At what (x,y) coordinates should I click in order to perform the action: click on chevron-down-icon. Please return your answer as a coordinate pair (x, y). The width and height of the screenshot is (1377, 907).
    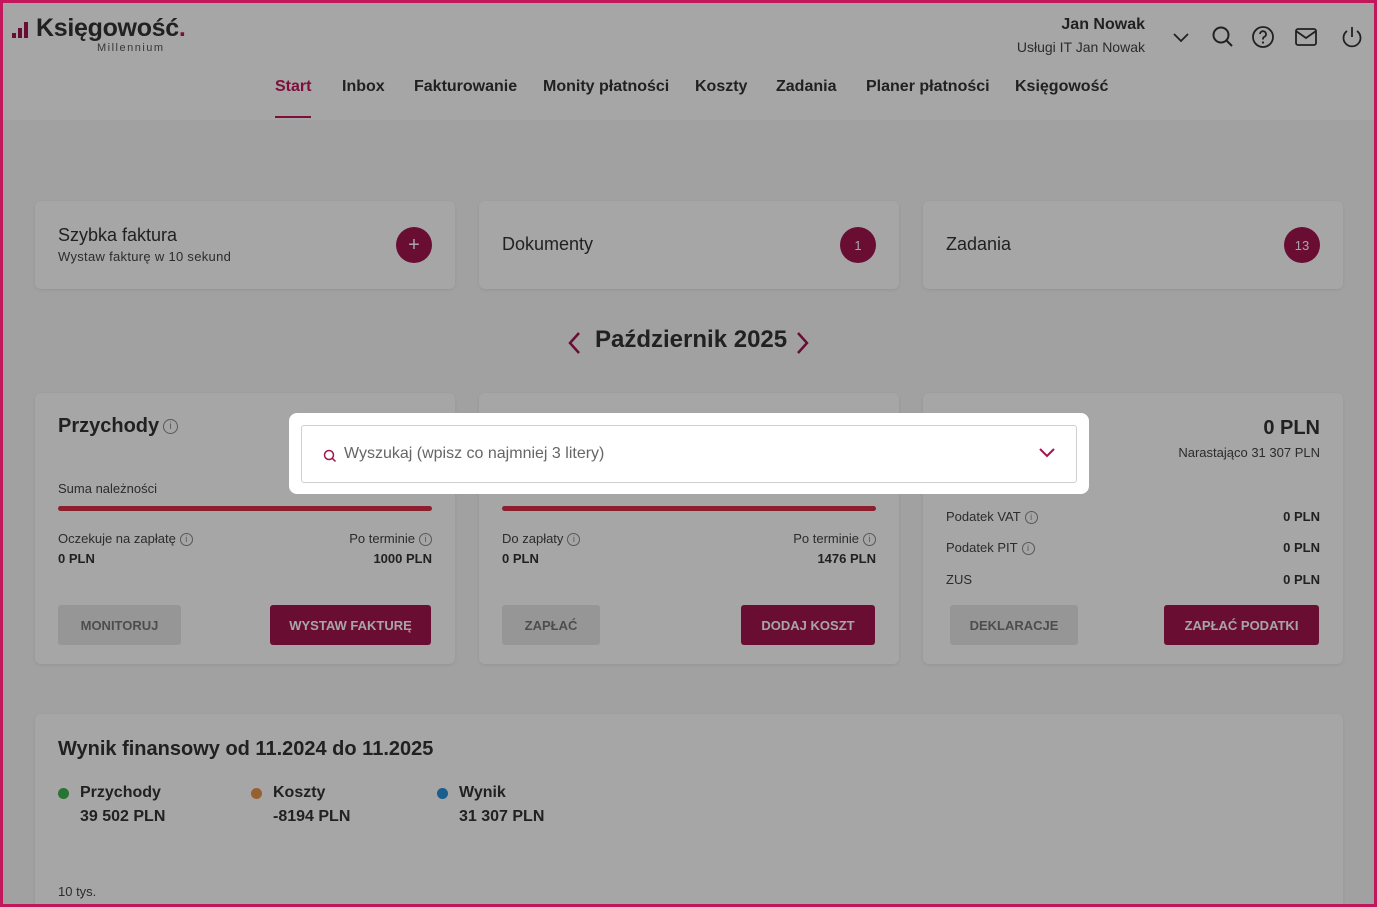
    Looking at the image, I should click on (1047, 453).